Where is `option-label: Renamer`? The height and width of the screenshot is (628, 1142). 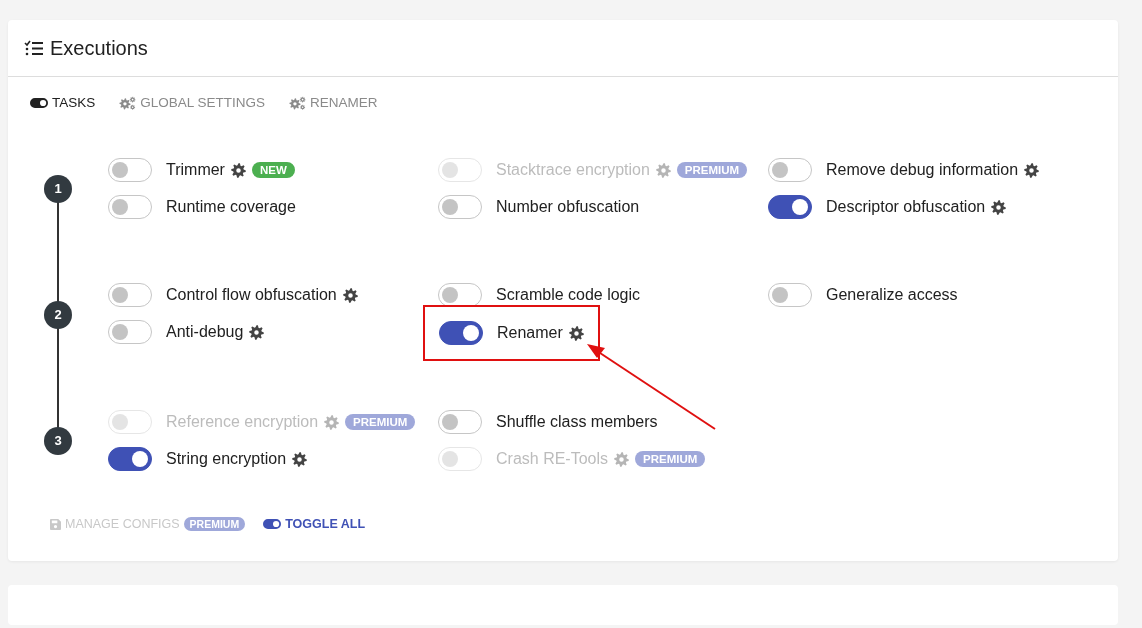
option-label: Renamer is located at coordinates (530, 333).